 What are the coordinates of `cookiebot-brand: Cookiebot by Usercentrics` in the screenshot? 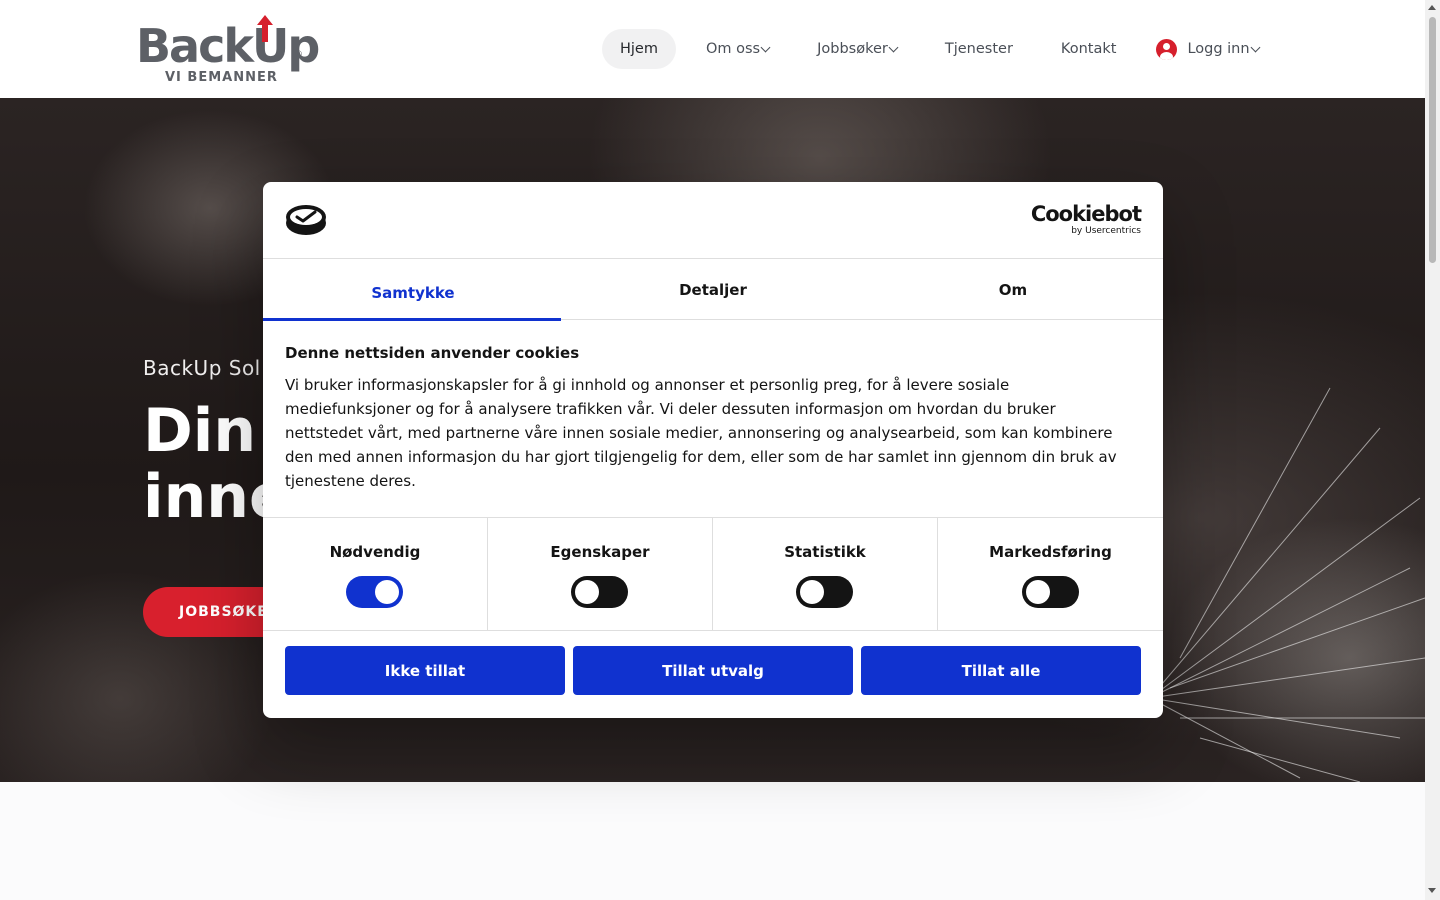 It's located at (1086, 219).